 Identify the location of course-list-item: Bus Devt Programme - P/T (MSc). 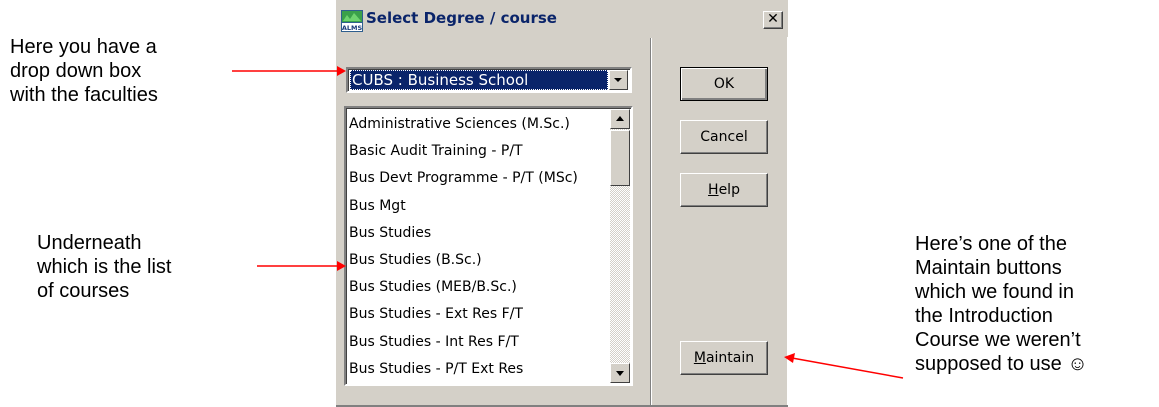
(480, 178).